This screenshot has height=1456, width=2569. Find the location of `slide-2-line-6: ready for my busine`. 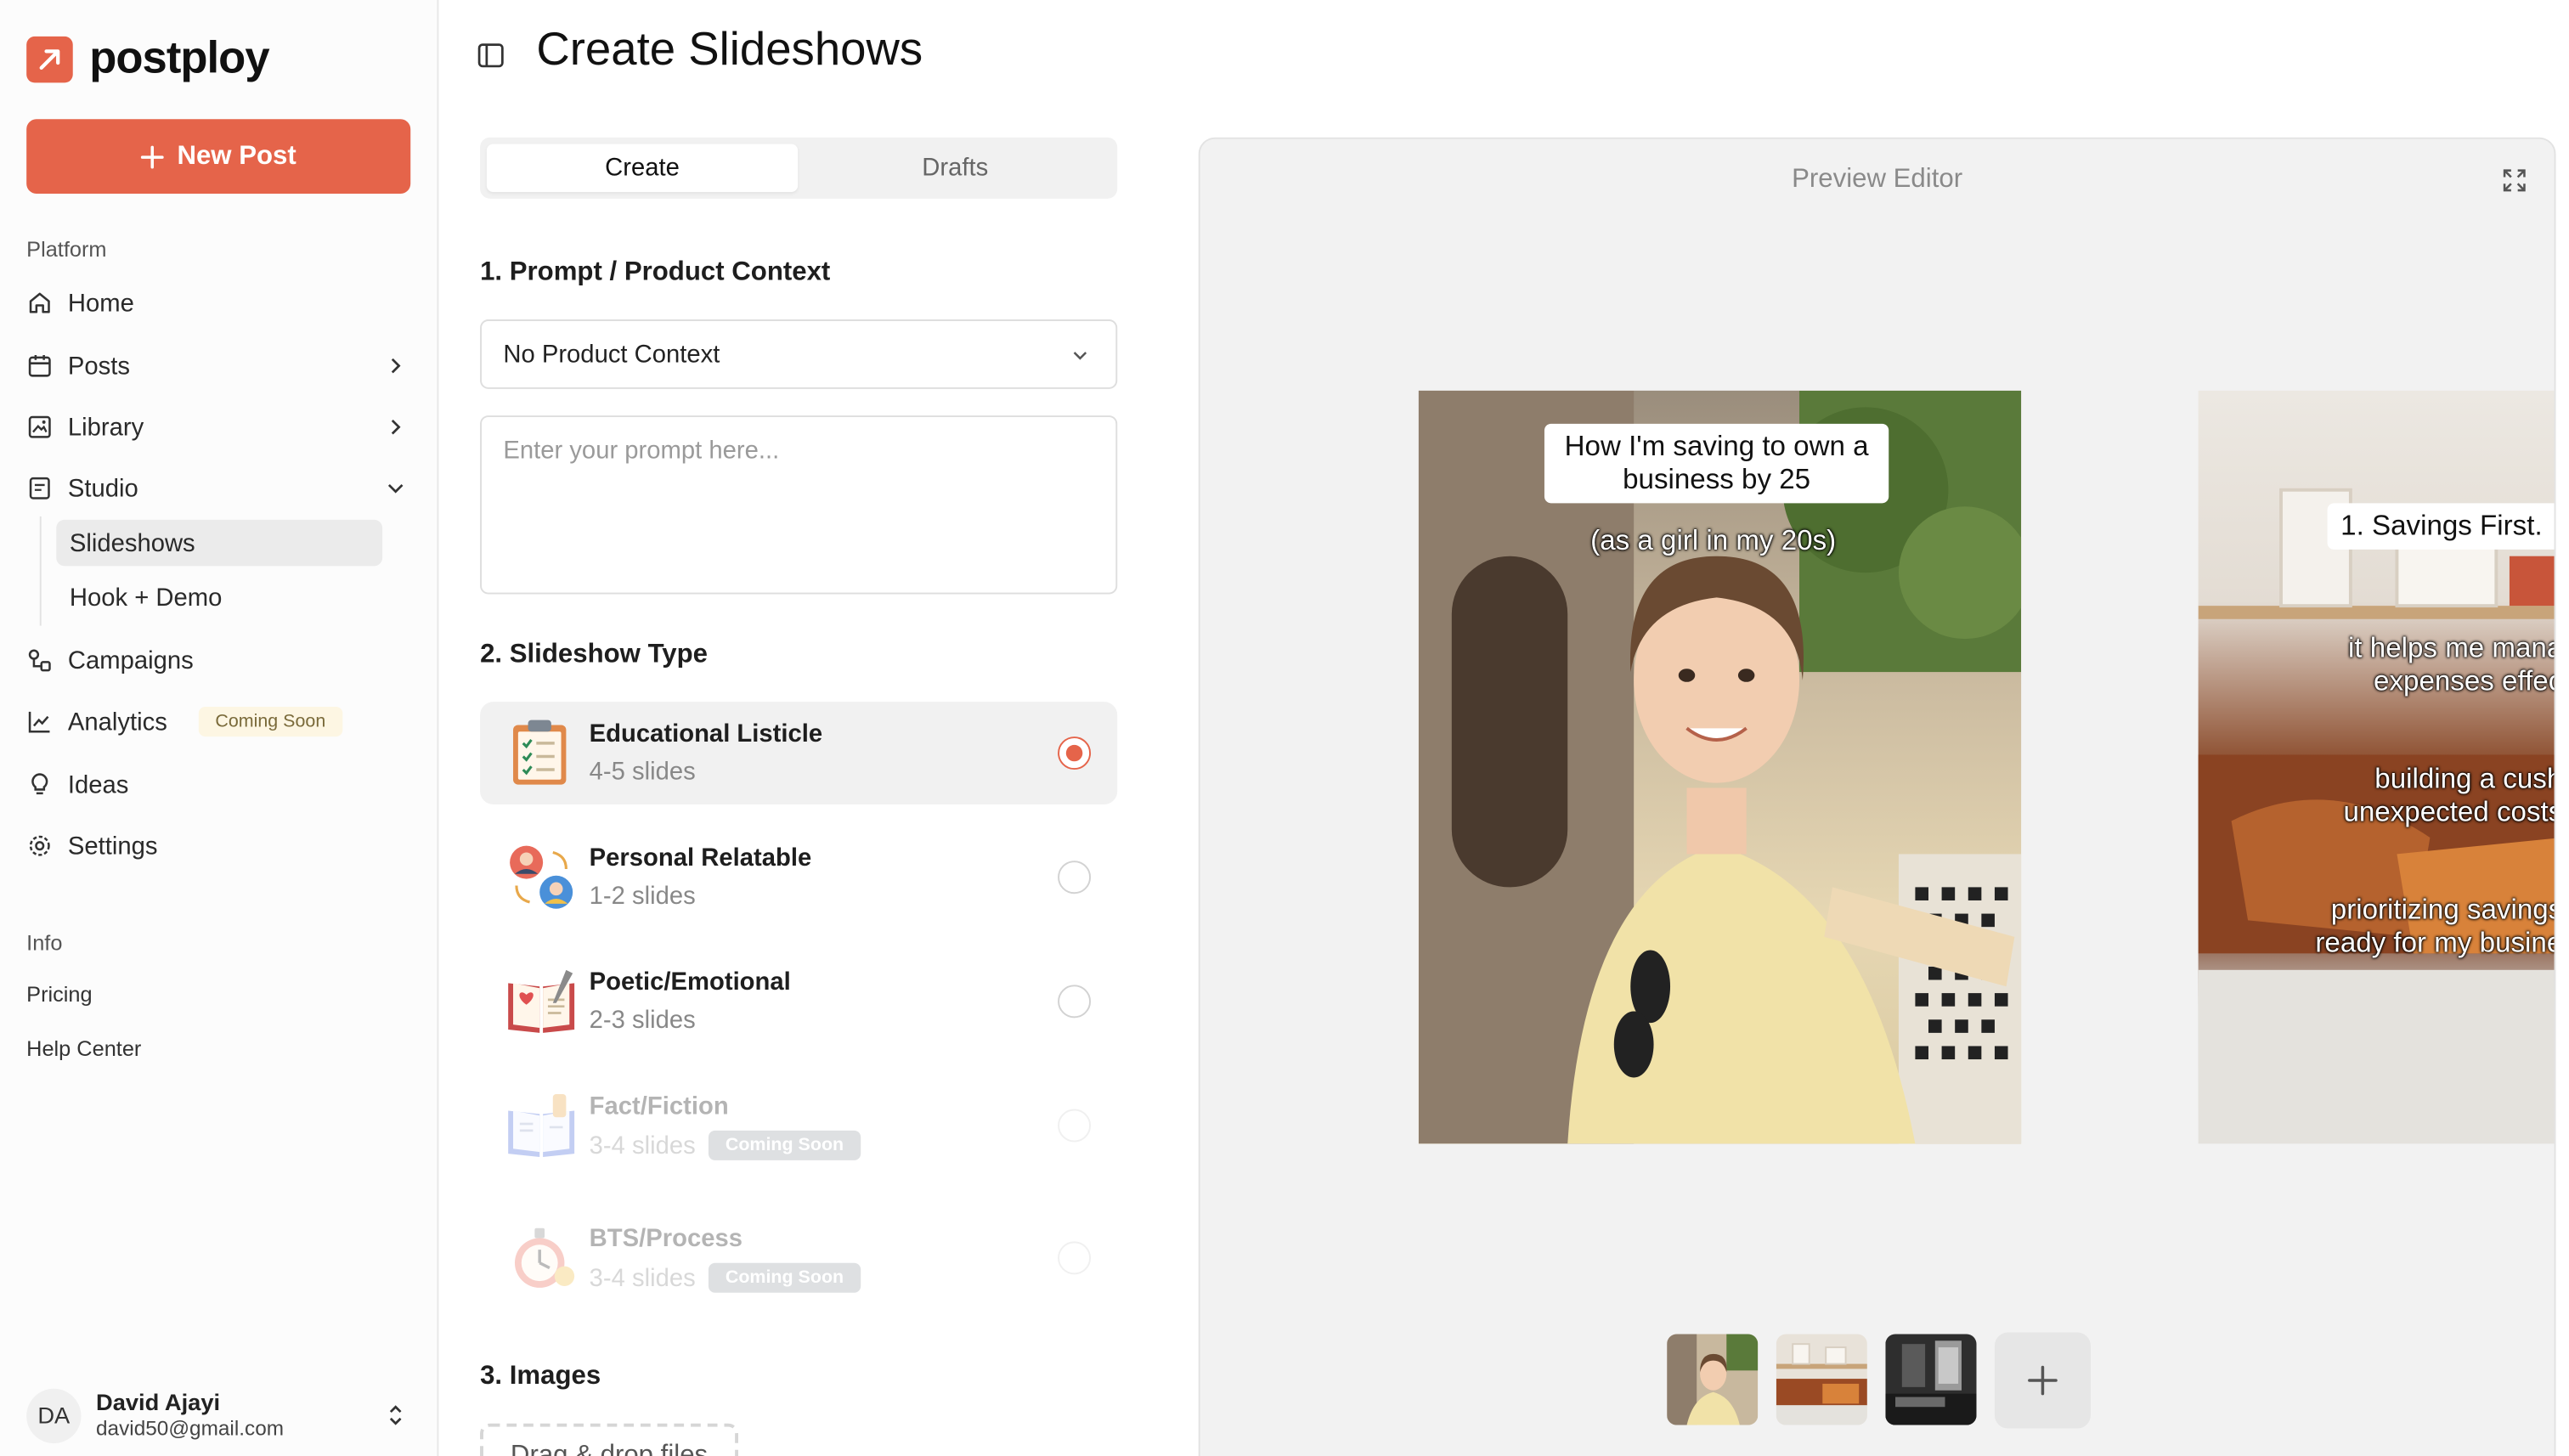

slide-2-line-6: ready for my busine is located at coordinates (2409, 944).